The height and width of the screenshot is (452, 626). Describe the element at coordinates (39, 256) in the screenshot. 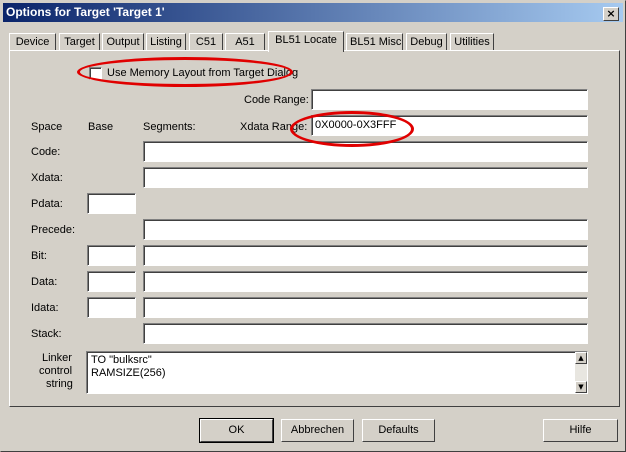

I see `bit-label: Bit:` at that location.